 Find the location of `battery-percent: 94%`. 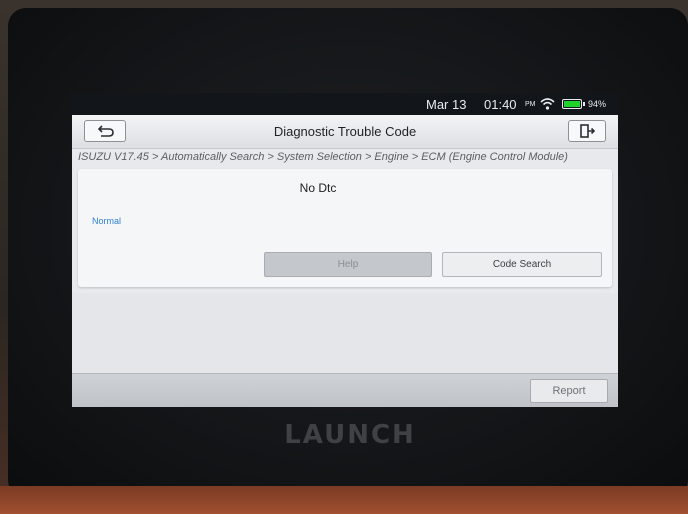

battery-percent: 94% is located at coordinates (597, 104).